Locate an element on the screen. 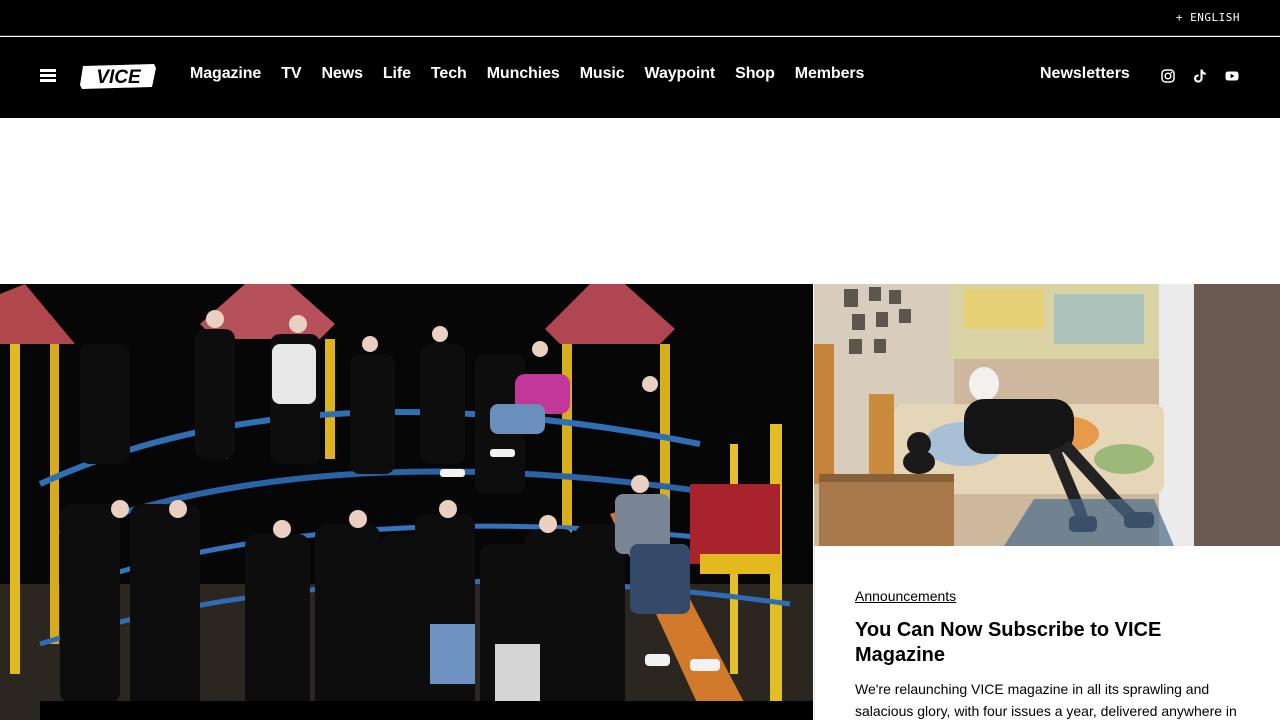  vice-logo: VICE is located at coordinates (118, 76).